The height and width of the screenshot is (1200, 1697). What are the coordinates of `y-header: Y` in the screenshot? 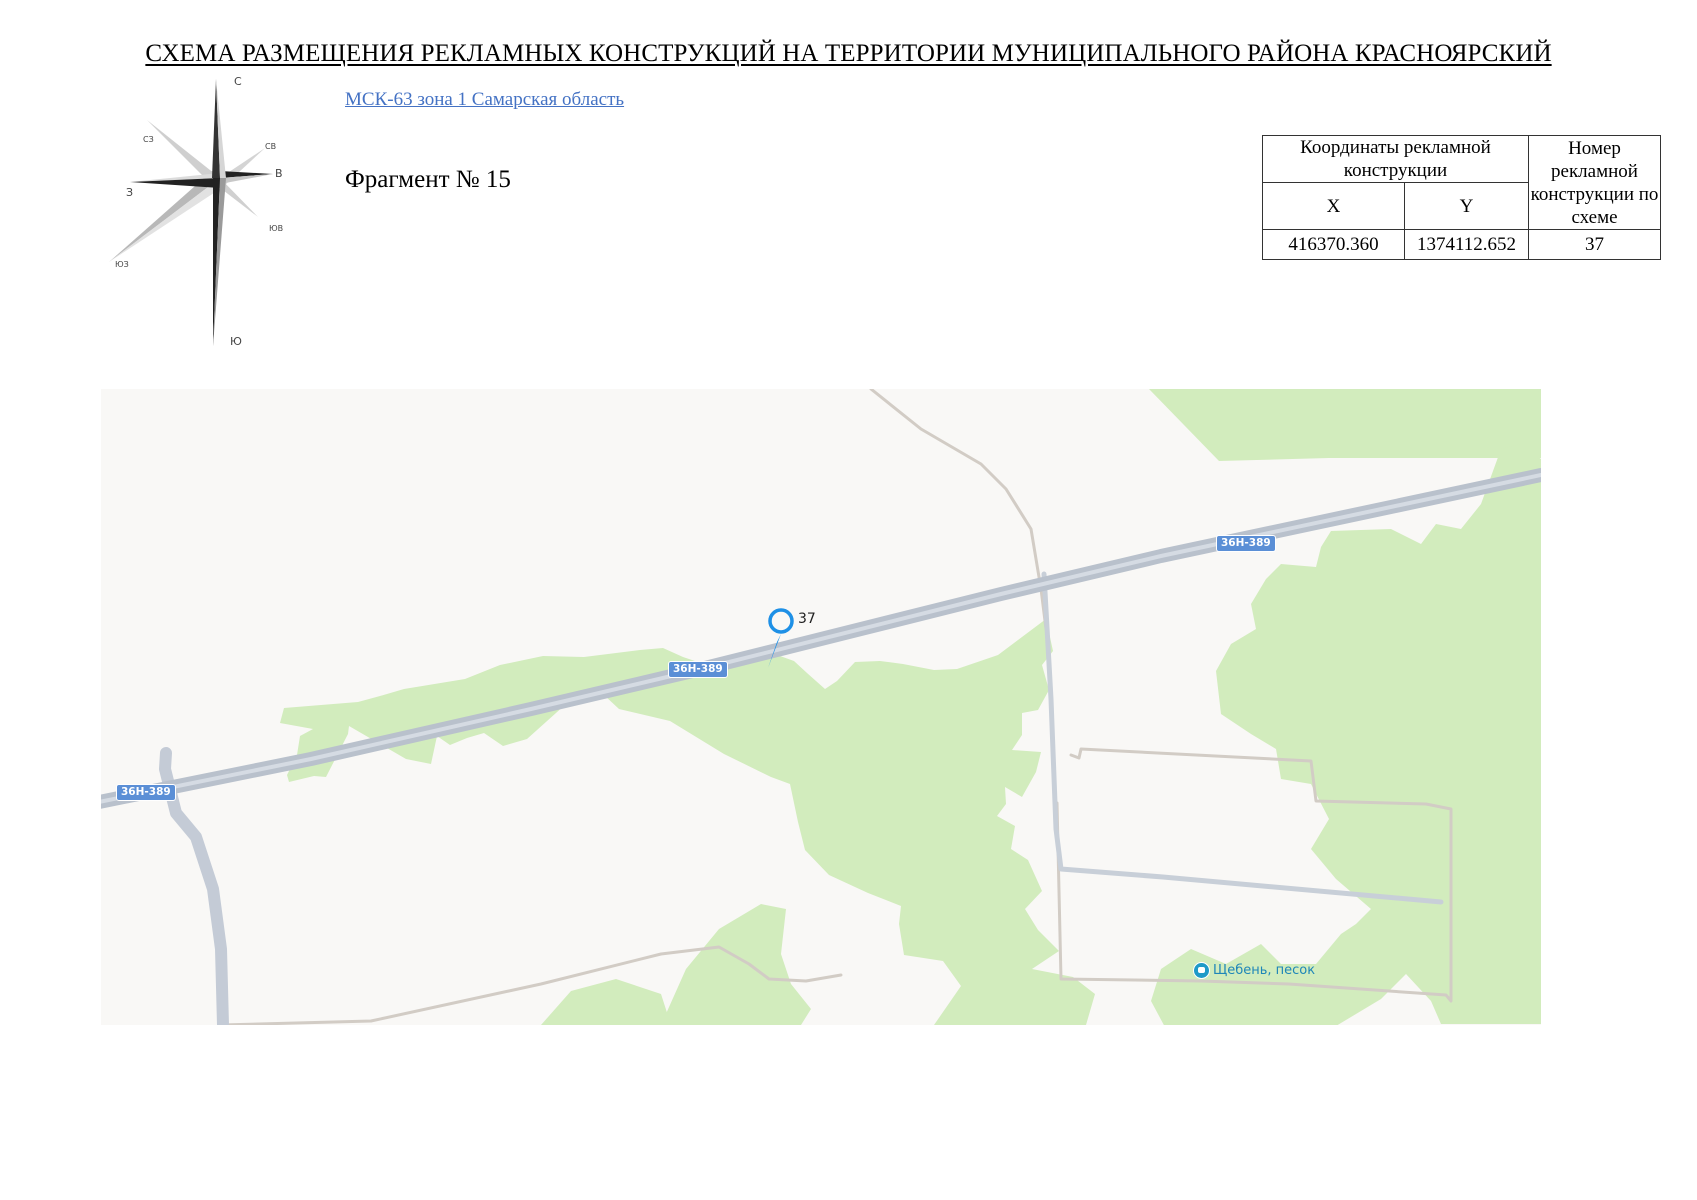 It's located at (1466, 206).